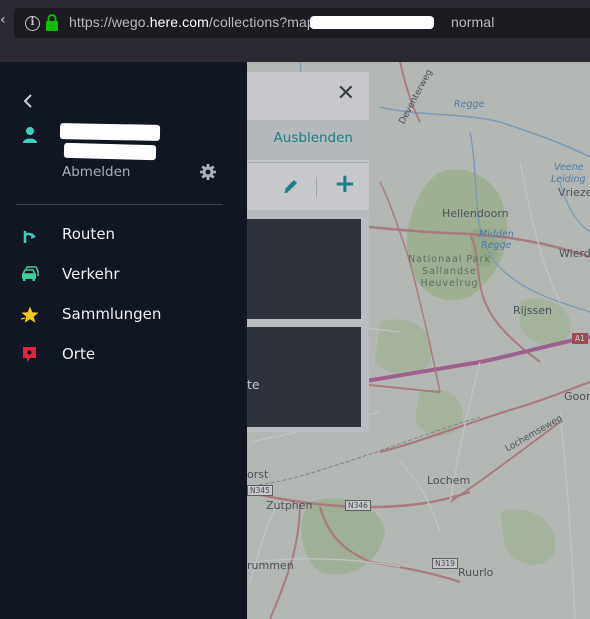 Image resolution: width=590 pixels, height=619 pixels. I want to click on site-info-icon: i, so click(32, 23).